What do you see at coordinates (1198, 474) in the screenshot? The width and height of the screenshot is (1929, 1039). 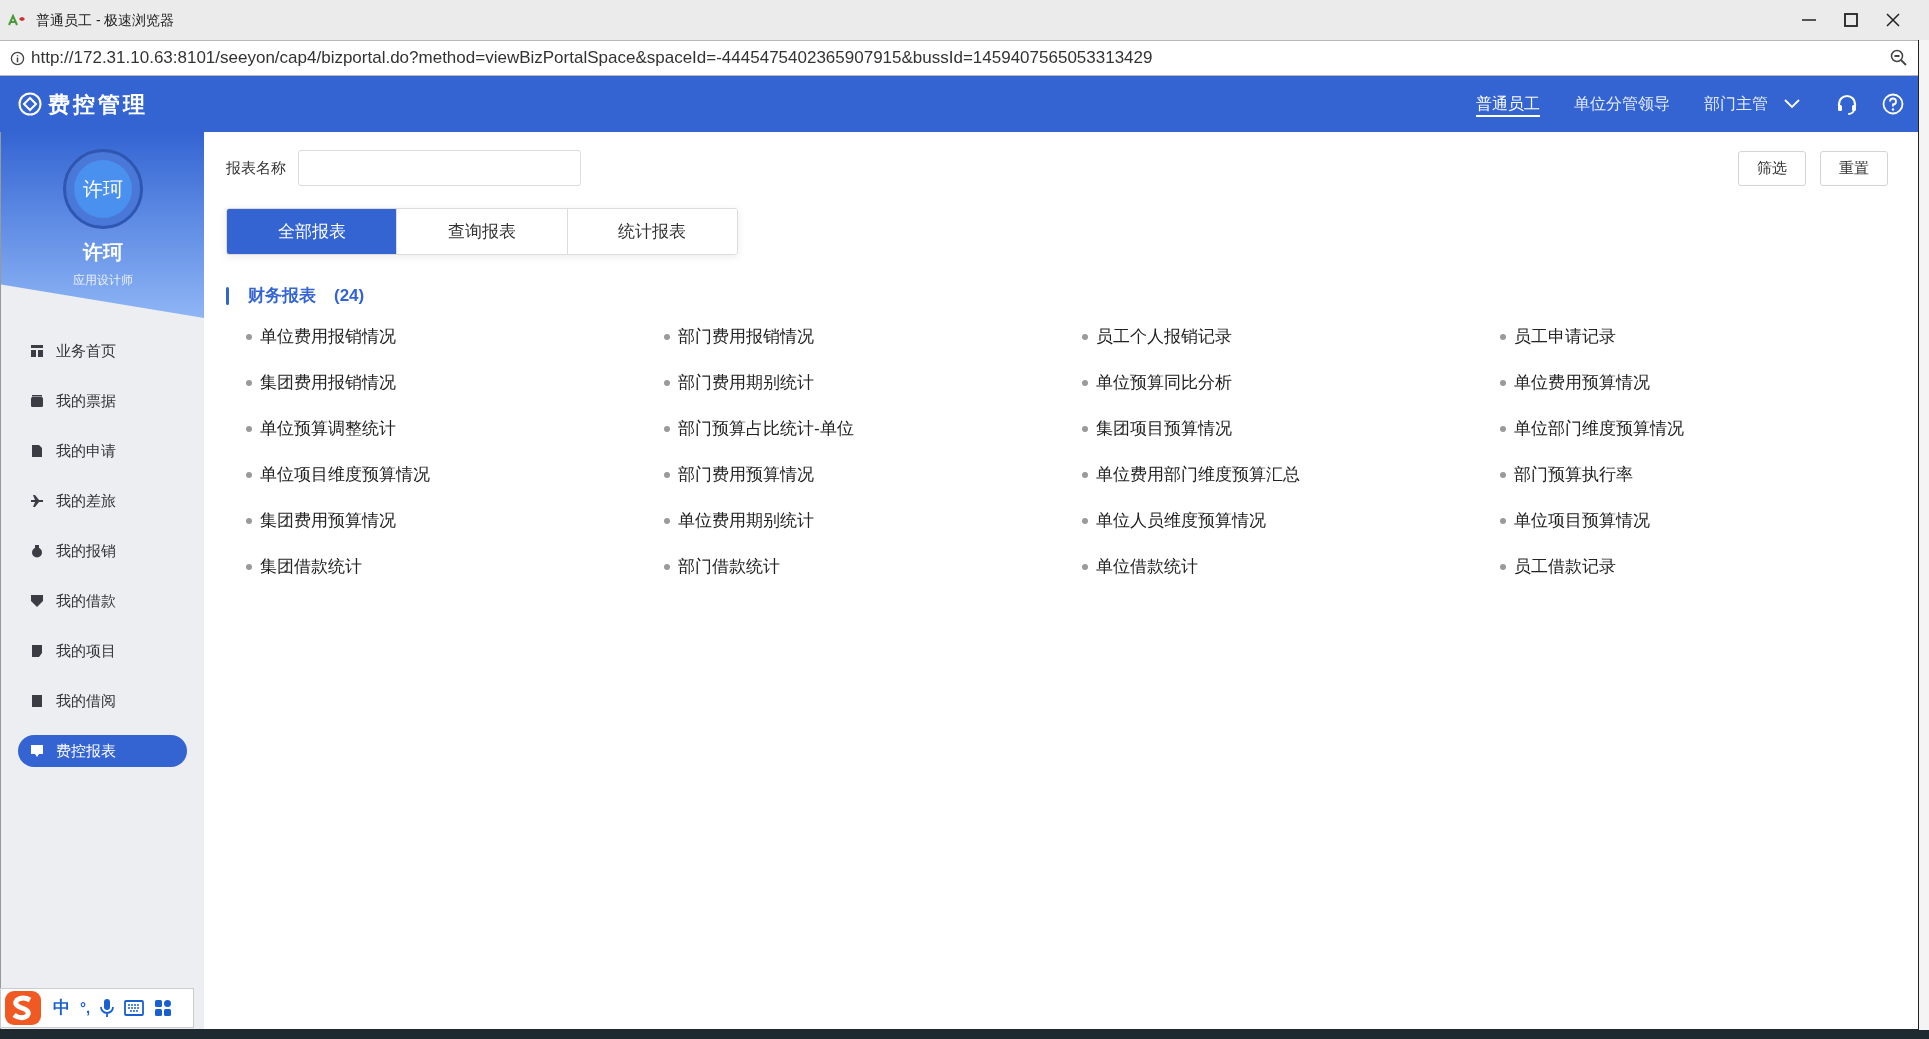 I see `report-link: 单位费用部门维度预算汇总` at bounding box center [1198, 474].